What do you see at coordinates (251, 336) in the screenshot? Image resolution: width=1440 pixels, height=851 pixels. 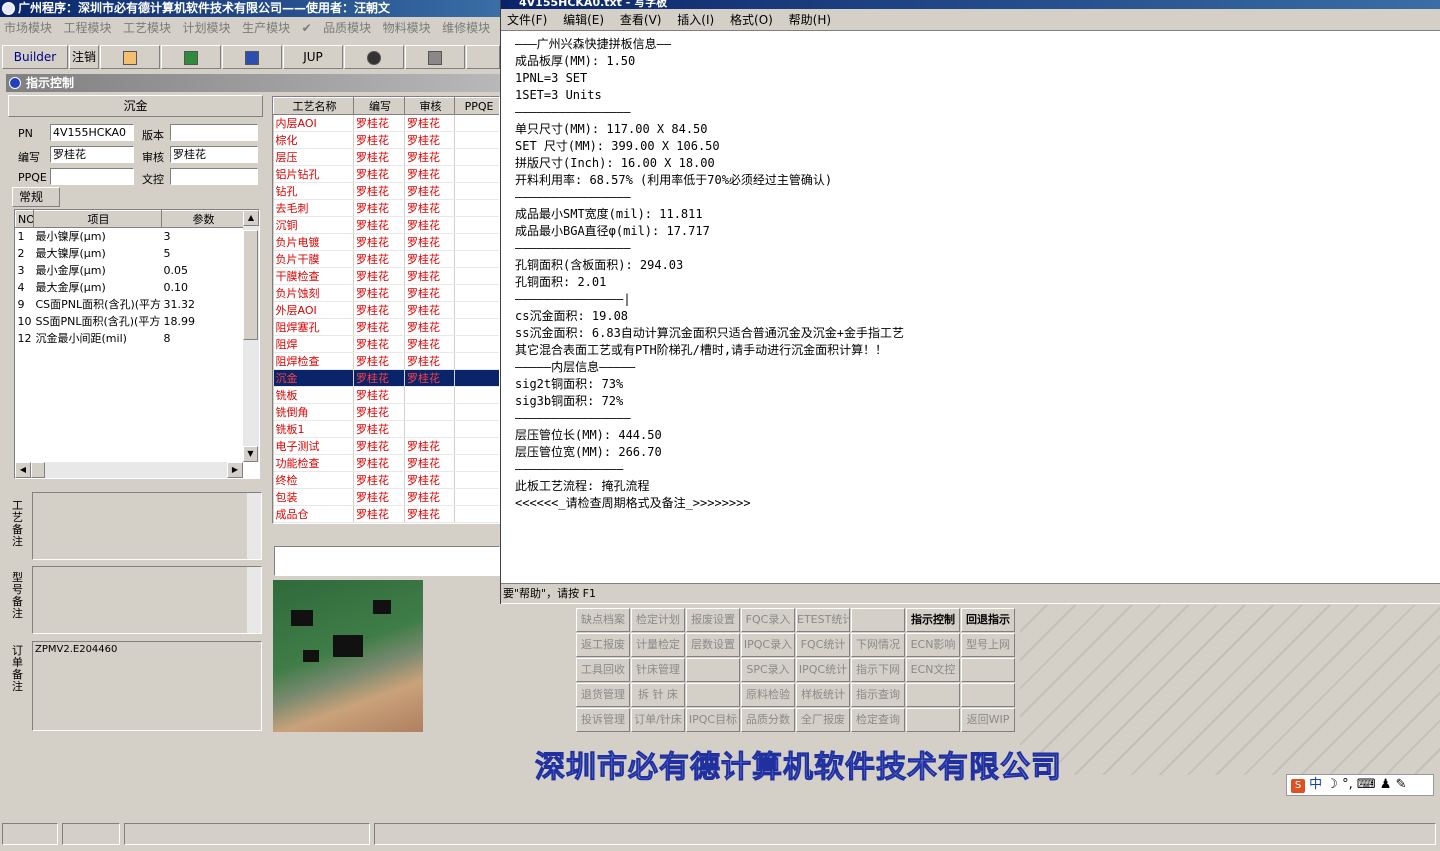 I see `params-vscrollbar: ▲ ▼` at bounding box center [251, 336].